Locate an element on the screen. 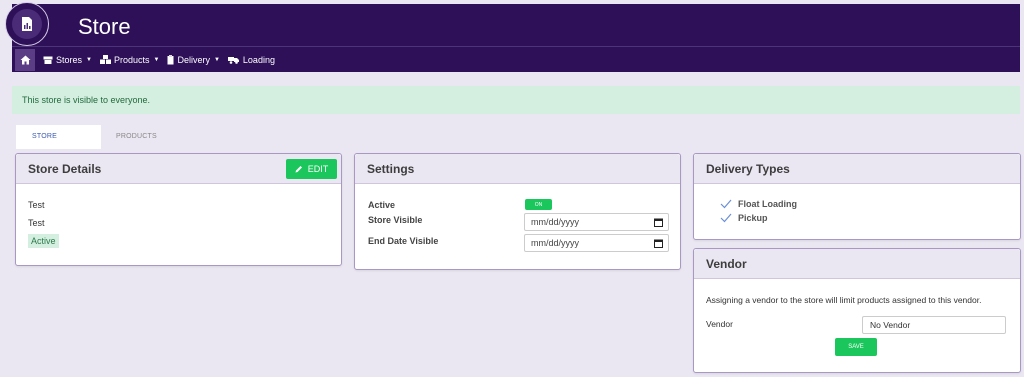 The height and width of the screenshot is (377, 1024). nav-delivery-label: Delivery is located at coordinates (193, 59).